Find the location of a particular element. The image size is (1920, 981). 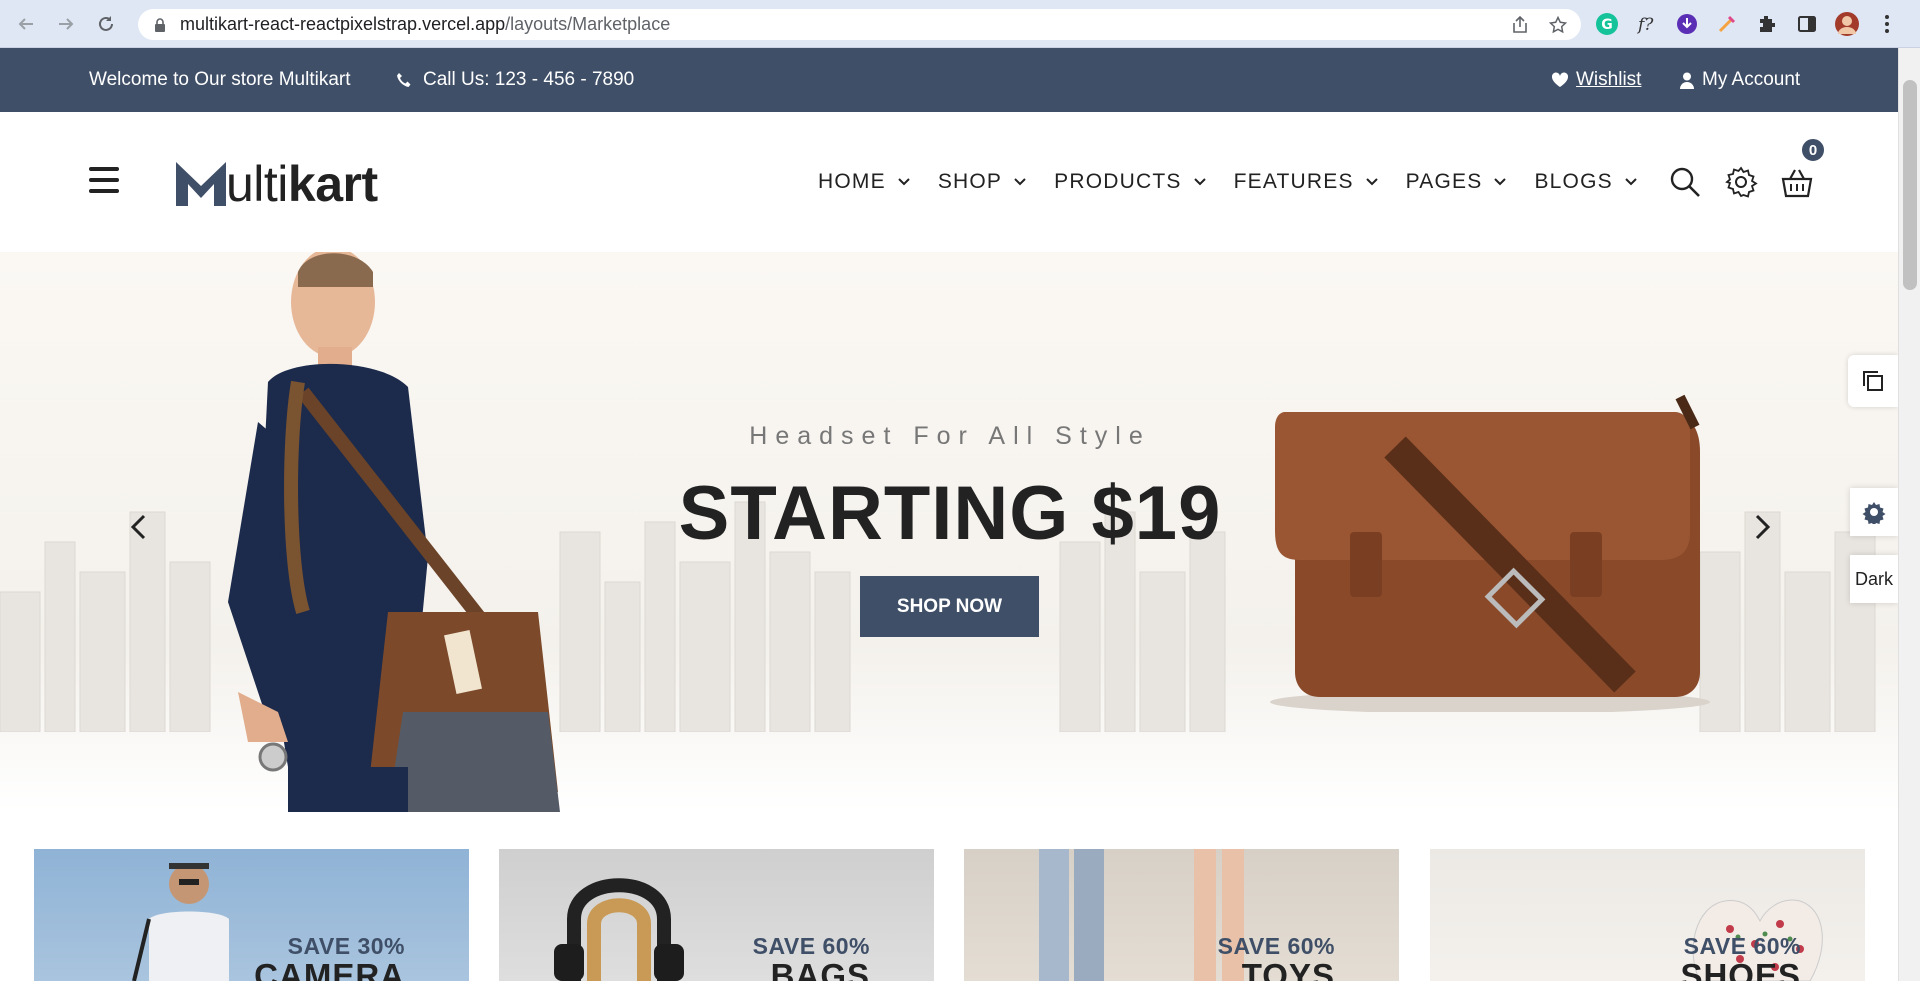

logo-mark is located at coordinates (201, 184).